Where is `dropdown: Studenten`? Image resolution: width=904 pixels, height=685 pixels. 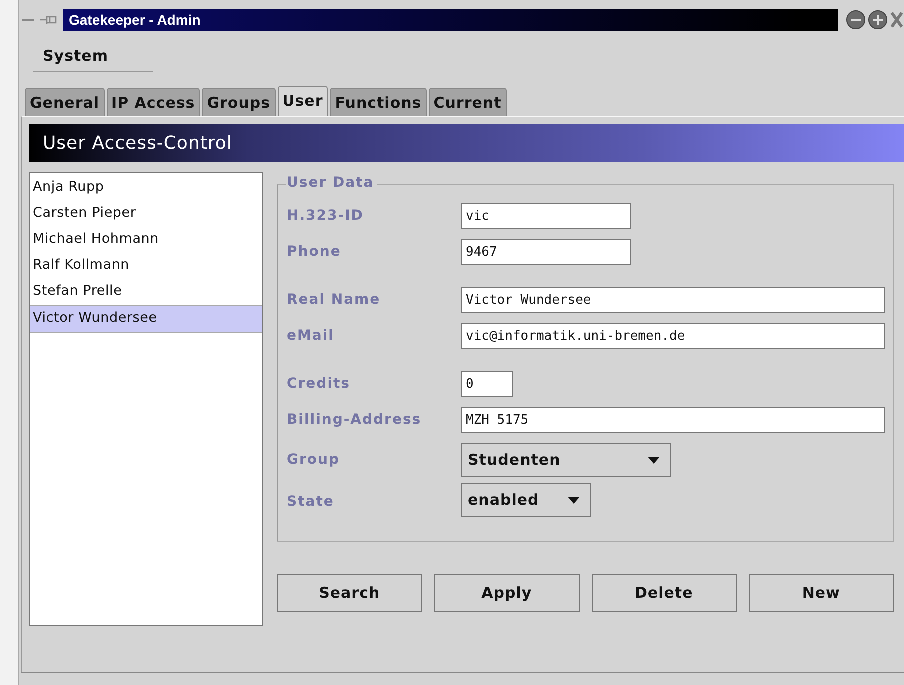 dropdown: Studenten is located at coordinates (566, 460).